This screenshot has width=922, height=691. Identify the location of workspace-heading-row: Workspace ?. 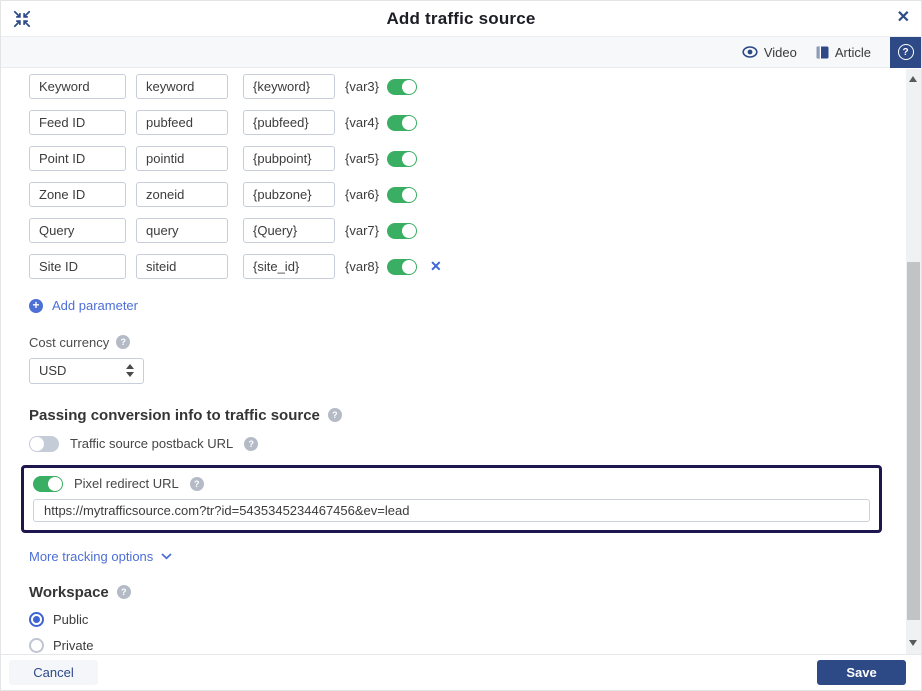
(467, 592).